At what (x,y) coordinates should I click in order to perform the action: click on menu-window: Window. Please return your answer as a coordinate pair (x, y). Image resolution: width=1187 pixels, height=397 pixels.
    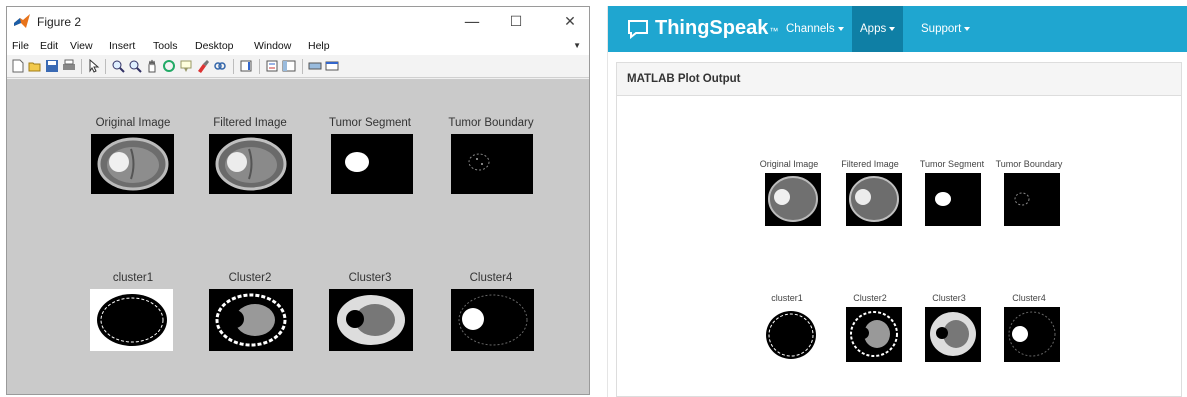
    Looking at the image, I should click on (272, 46).